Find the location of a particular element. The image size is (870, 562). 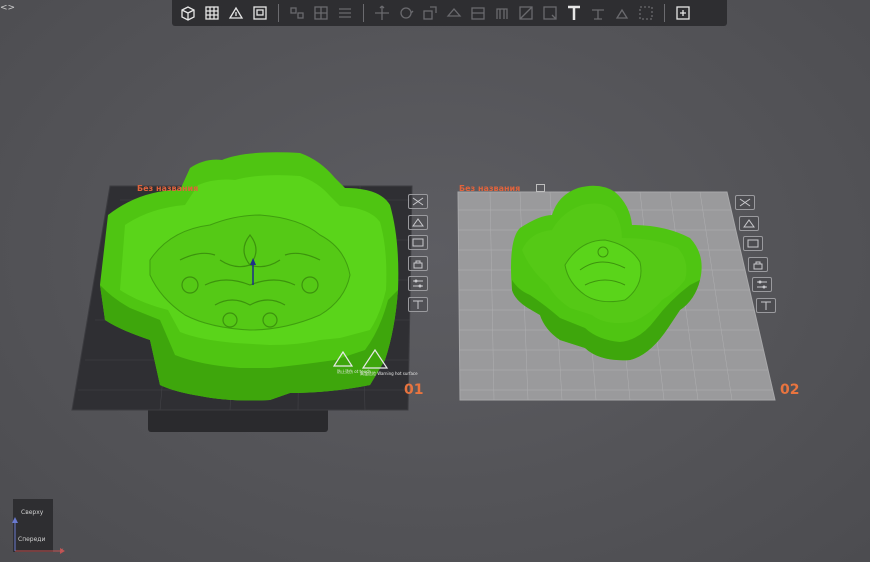

plate-02-number: 02 is located at coordinates (790, 390).